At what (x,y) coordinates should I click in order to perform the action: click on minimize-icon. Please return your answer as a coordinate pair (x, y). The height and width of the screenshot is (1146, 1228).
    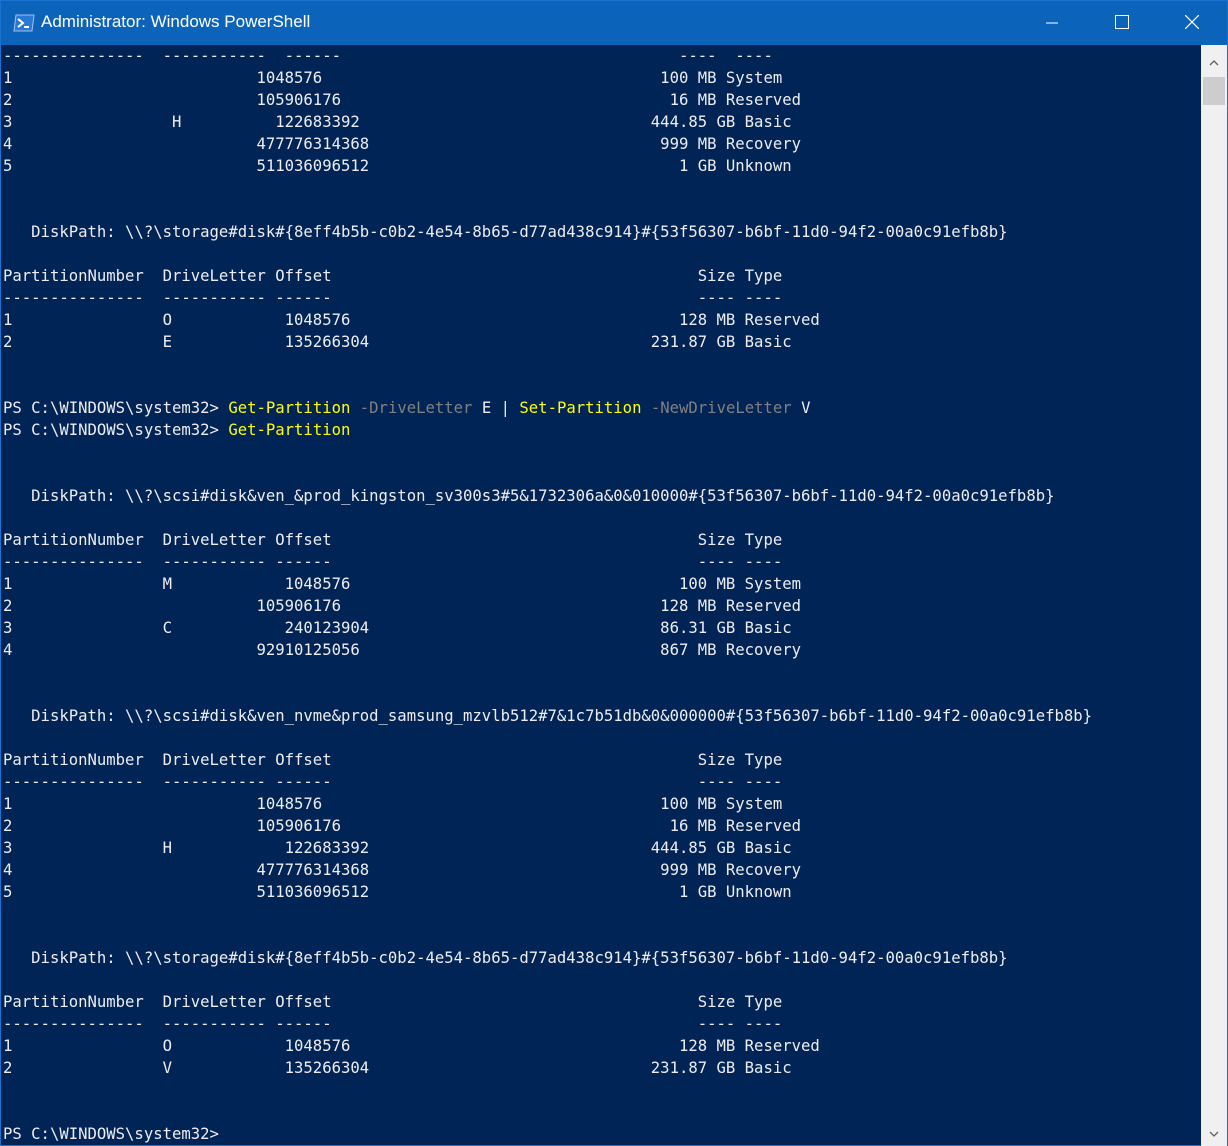
    Looking at the image, I should click on (1052, 23).